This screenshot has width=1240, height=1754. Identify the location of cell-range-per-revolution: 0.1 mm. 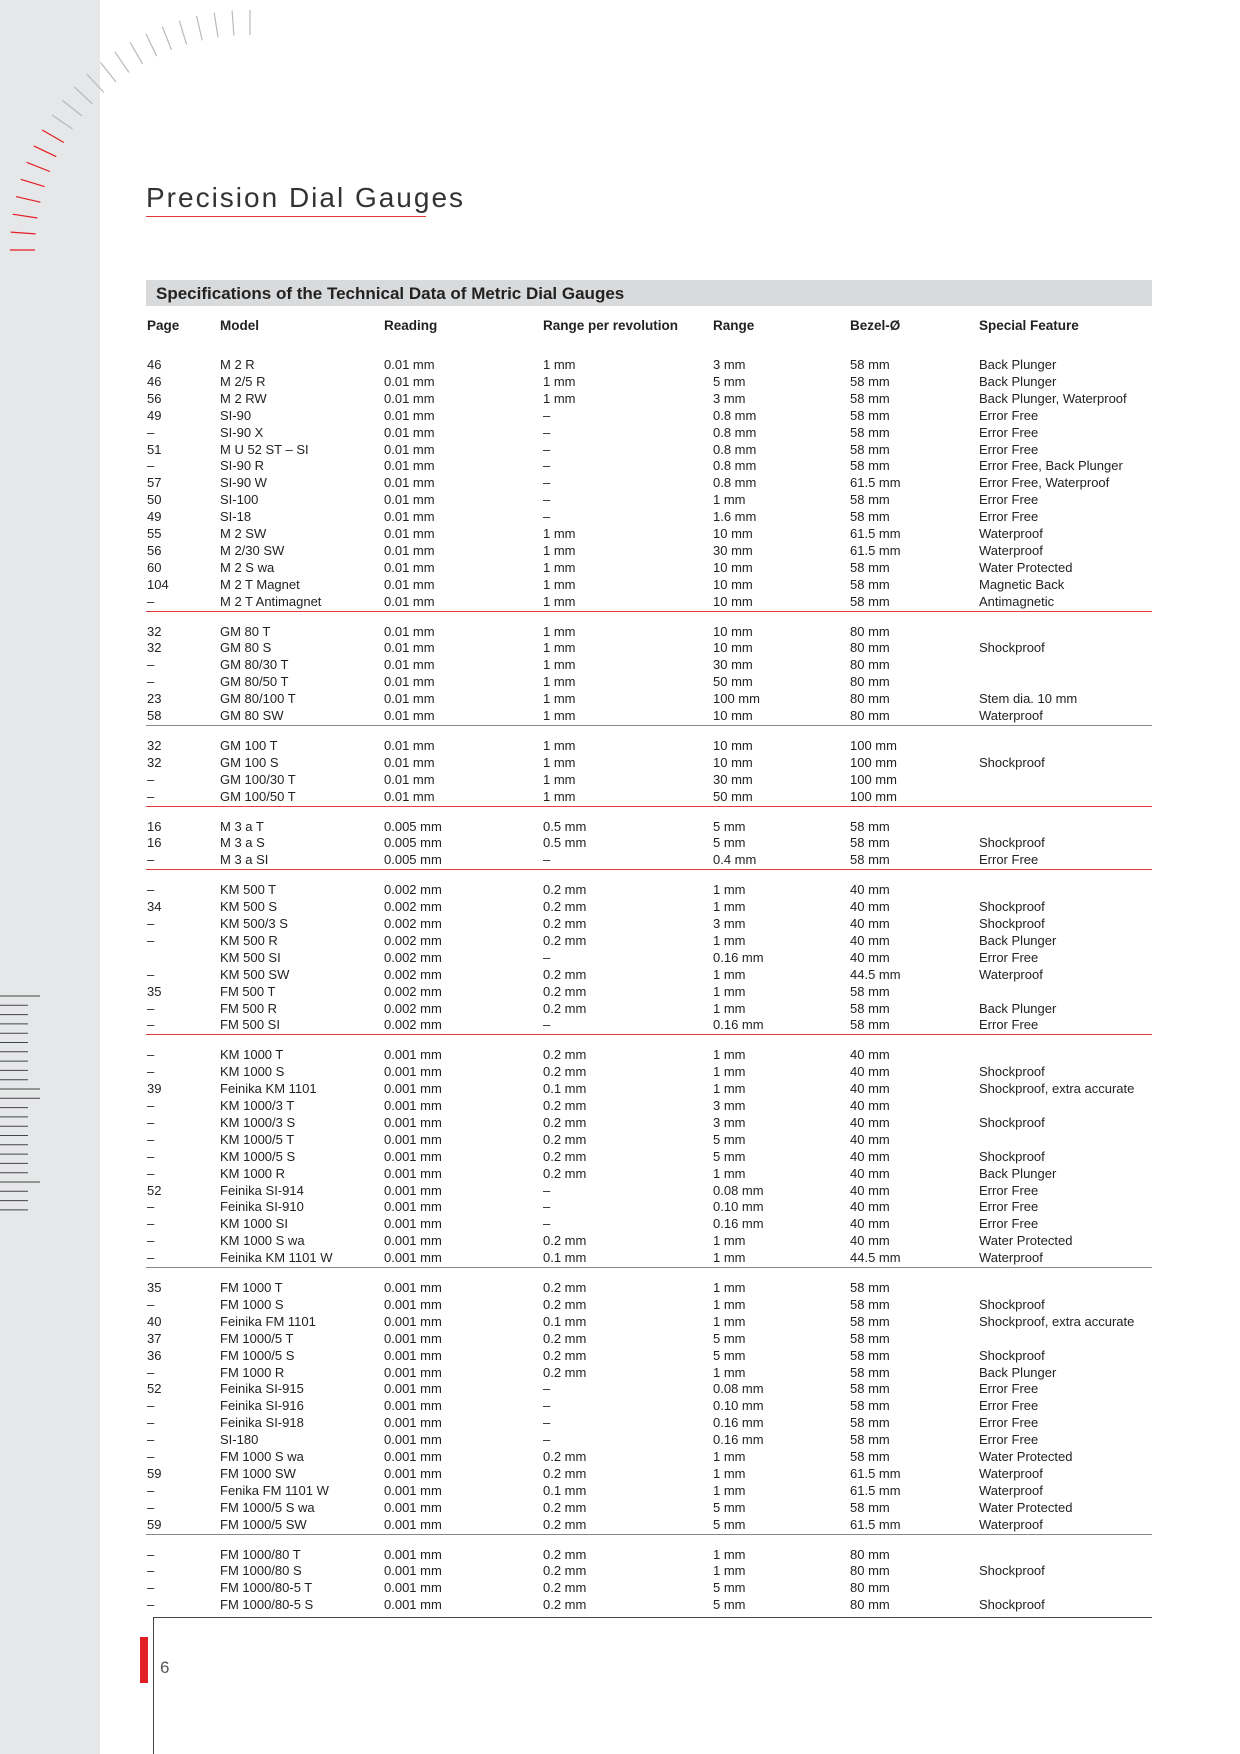
(565, 1490).